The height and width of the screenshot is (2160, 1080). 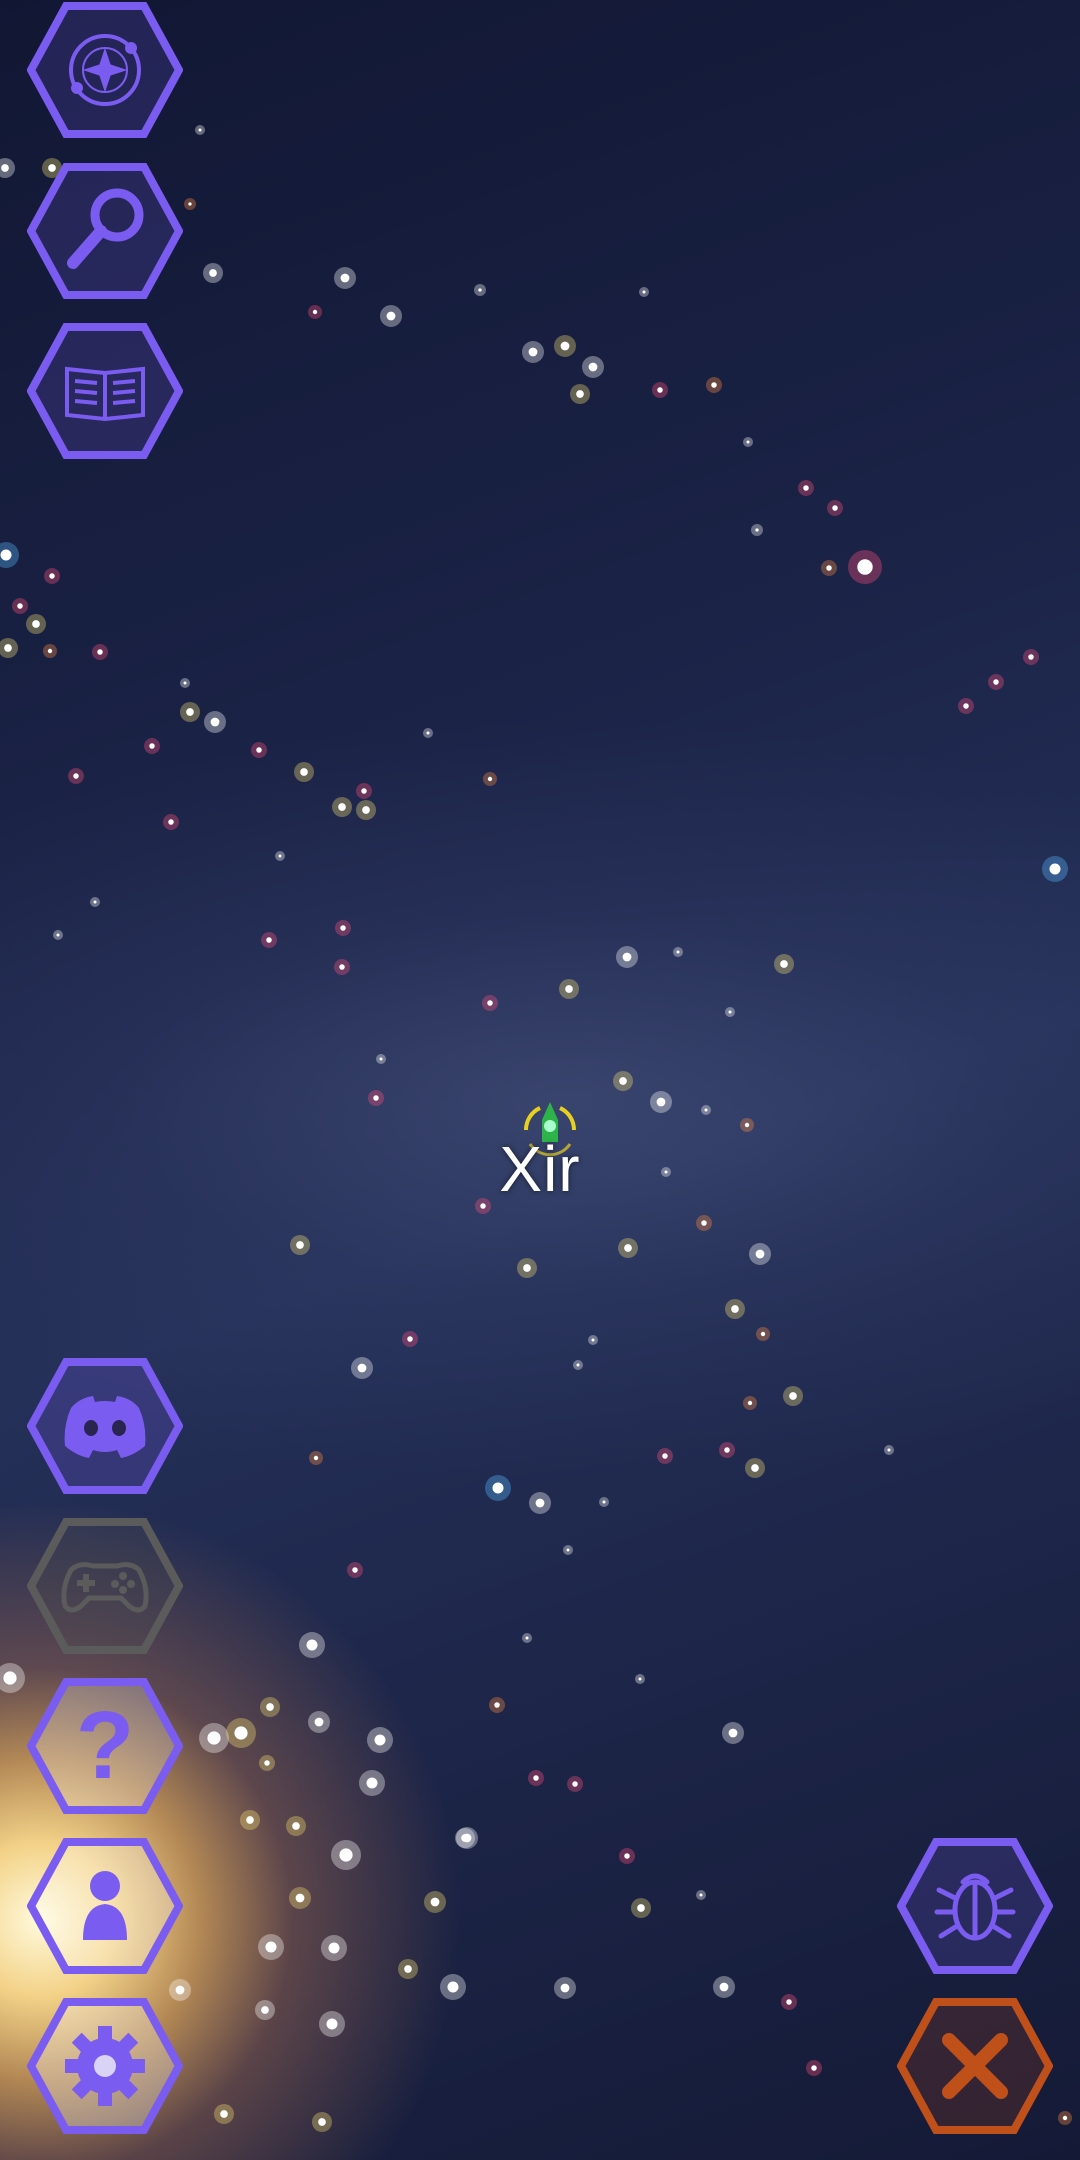 What do you see at coordinates (105, 391) in the screenshot?
I see `encyclopedia-button` at bounding box center [105, 391].